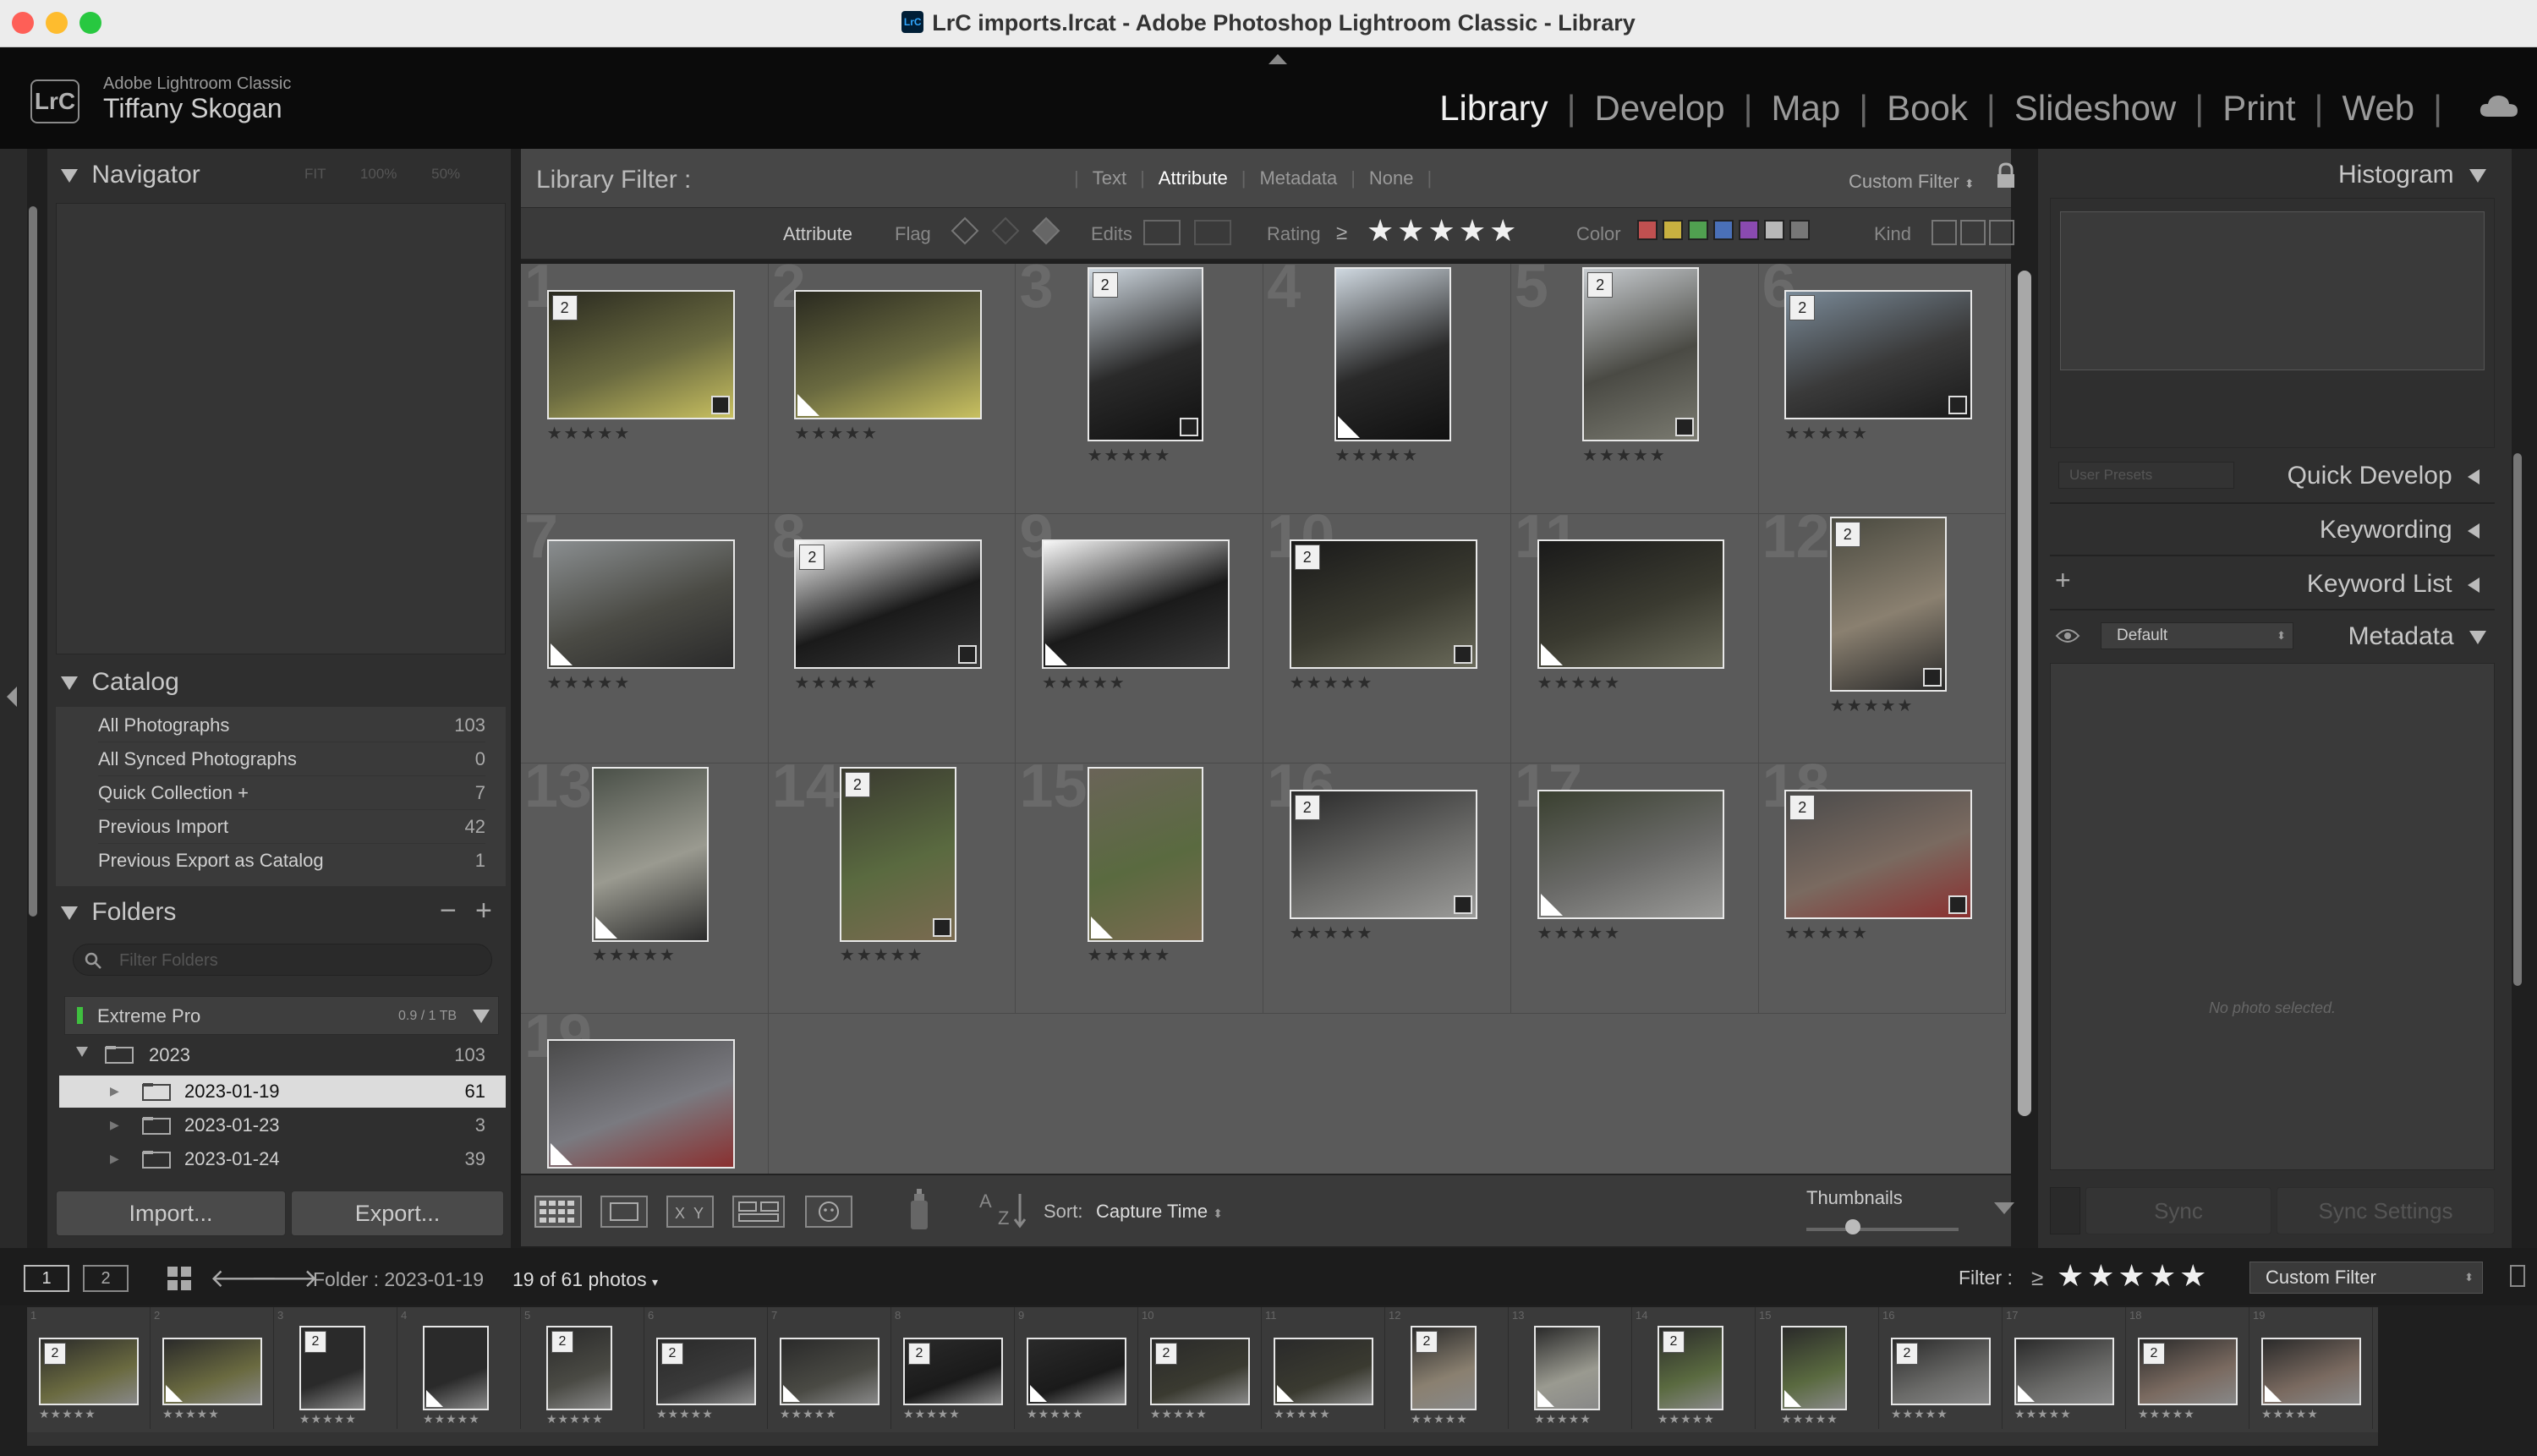 Image resolution: width=2537 pixels, height=1456 pixels. I want to click on main-window-button: 1, so click(46, 1279).